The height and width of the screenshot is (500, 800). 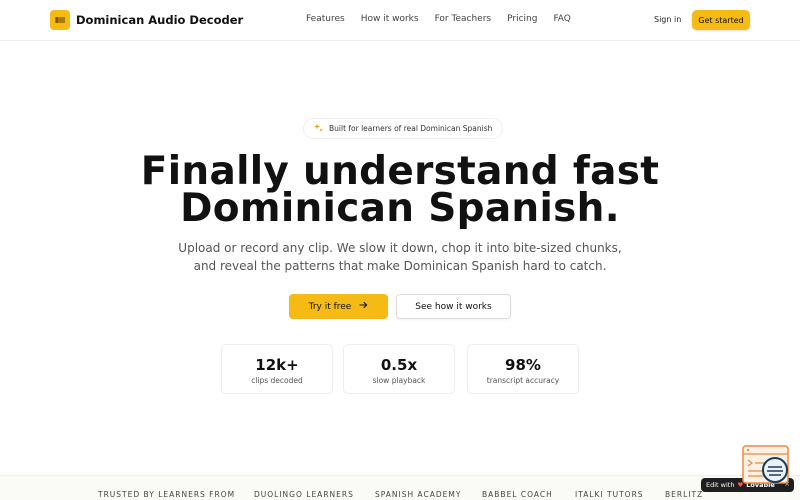 I want to click on try-it-free-label: Try it free, so click(x=330, y=306).